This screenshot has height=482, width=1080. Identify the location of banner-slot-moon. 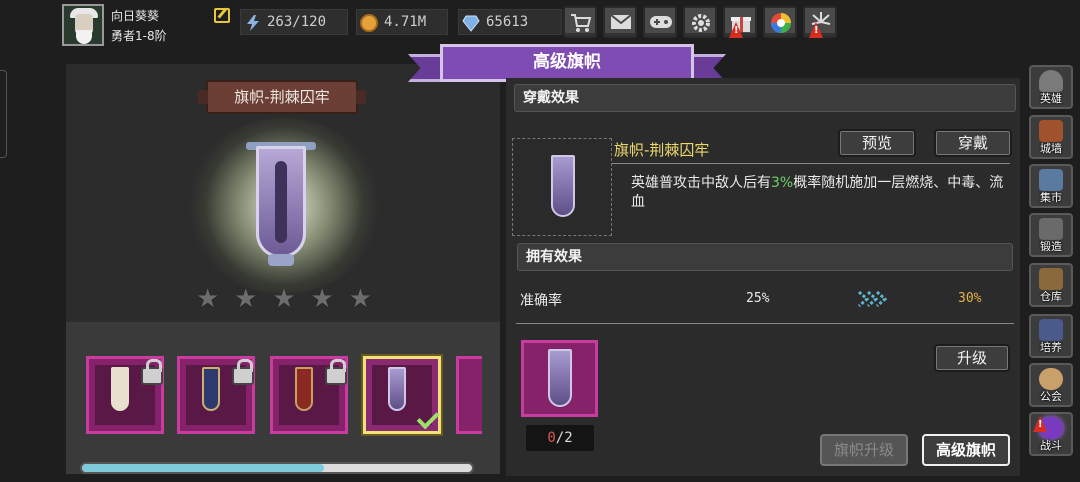
(216, 395).